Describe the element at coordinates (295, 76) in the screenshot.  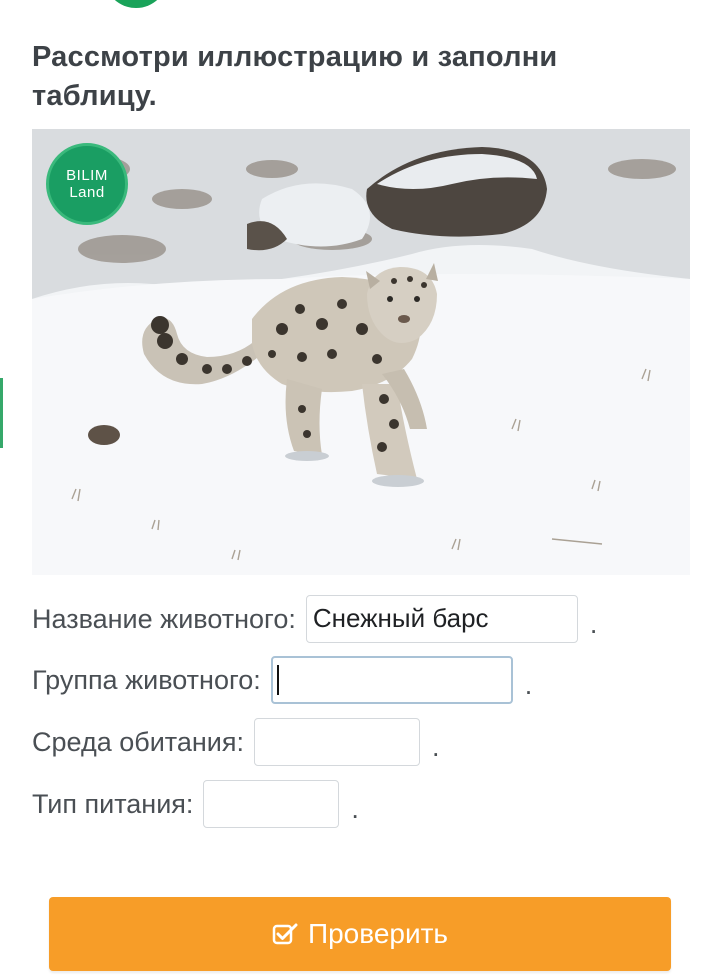
I see `task-title: Рассмотри иллюстрацию и заполни таблицу.` at that location.